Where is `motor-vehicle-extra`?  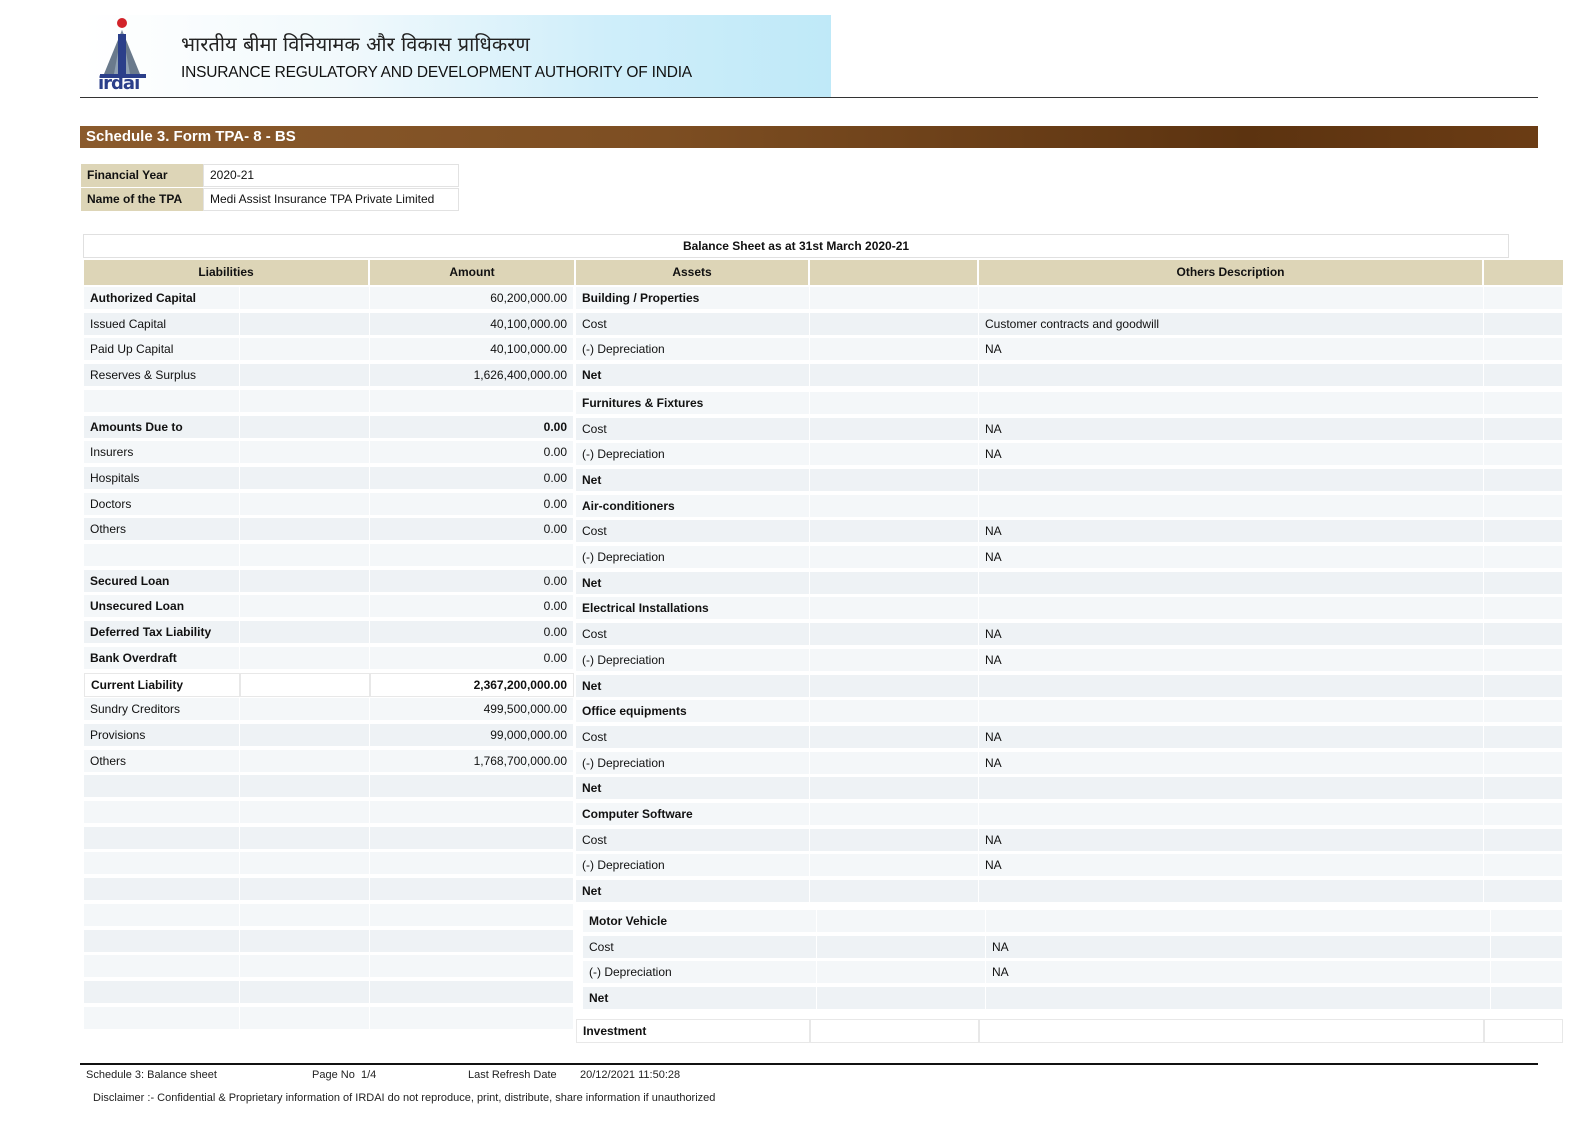 motor-vehicle-extra is located at coordinates (1527, 973).